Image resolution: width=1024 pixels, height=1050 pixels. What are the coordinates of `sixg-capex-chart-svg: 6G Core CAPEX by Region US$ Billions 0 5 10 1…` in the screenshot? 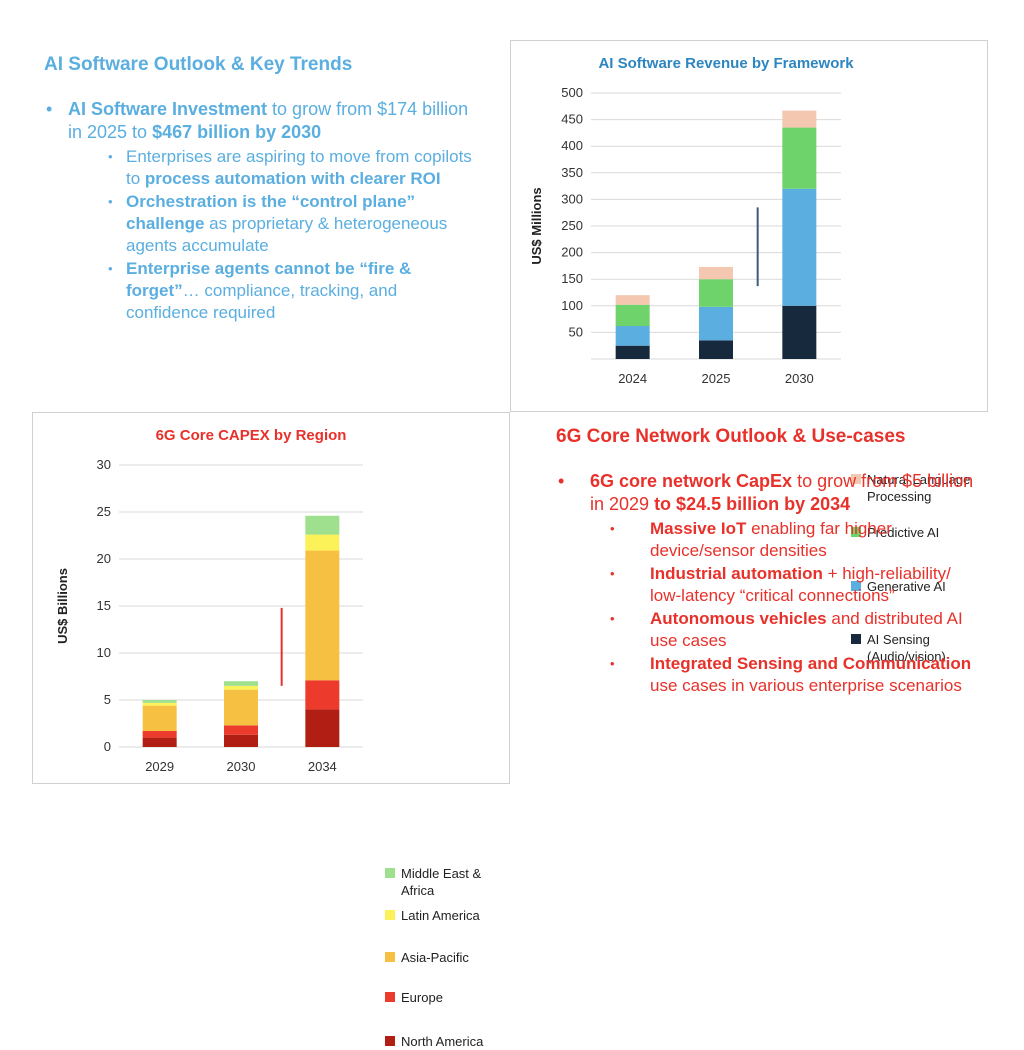 It's located at (209, 600).